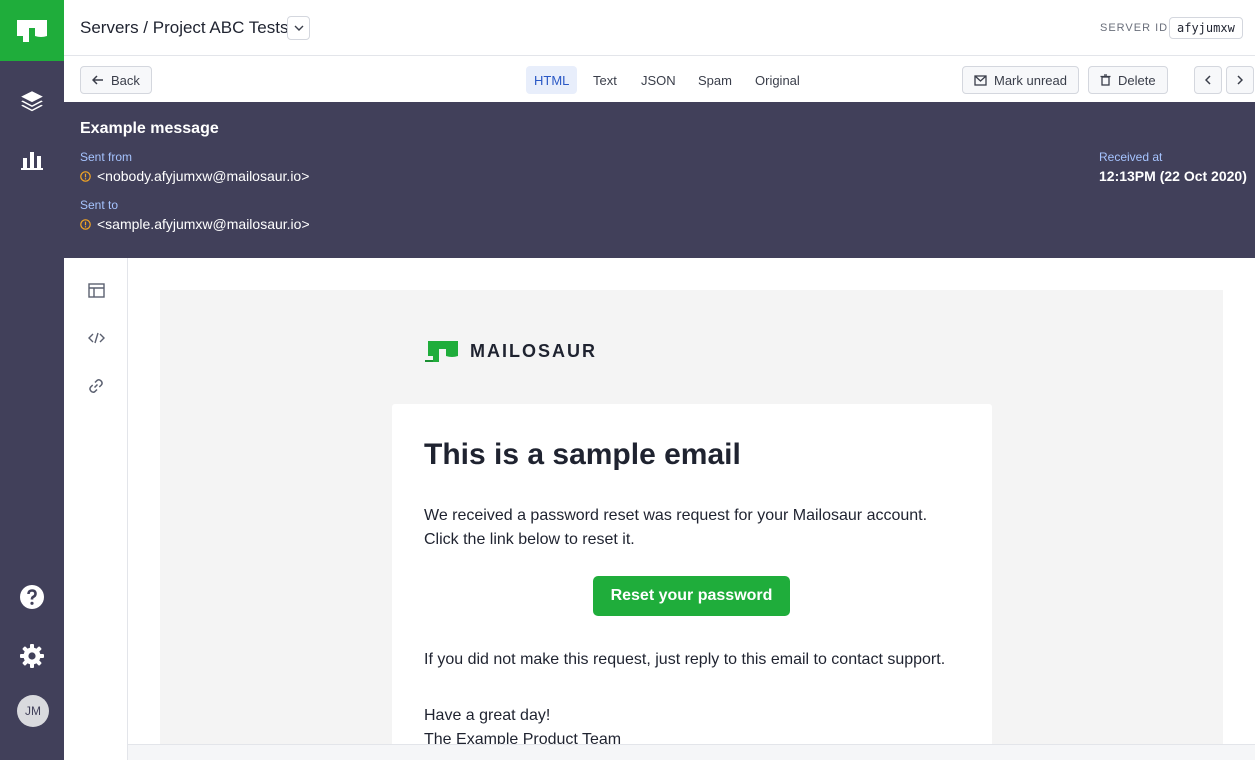 The height and width of the screenshot is (760, 1255). What do you see at coordinates (1137, 80) in the screenshot?
I see `delete-label: Delete` at bounding box center [1137, 80].